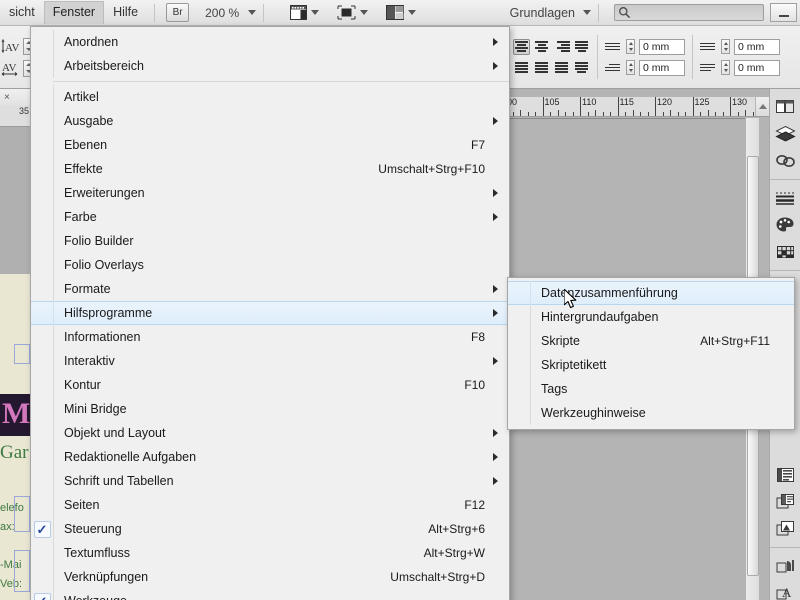 The image size is (800, 600). I want to click on last-line-indent-field: 0 mm, so click(757, 67).